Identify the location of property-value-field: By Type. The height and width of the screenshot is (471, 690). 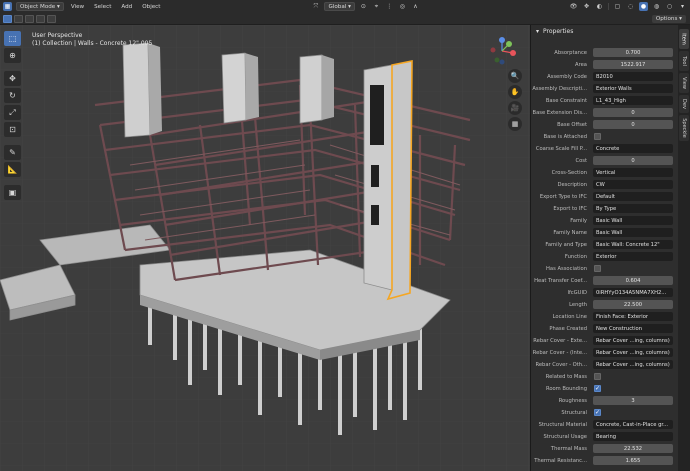
(633, 208).